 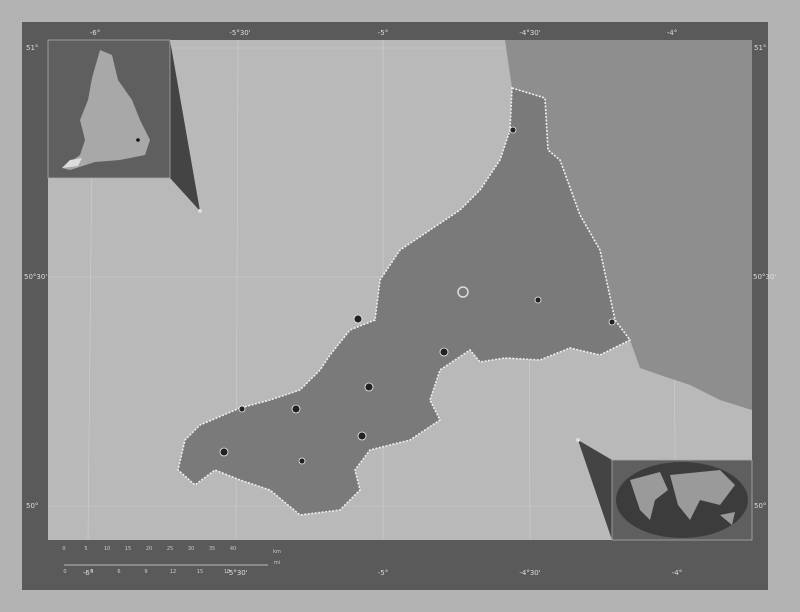 What do you see at coordinates (86, 549) in the screenshot?
I see `scale-km-label: 5` at bounding box center [86, 549].